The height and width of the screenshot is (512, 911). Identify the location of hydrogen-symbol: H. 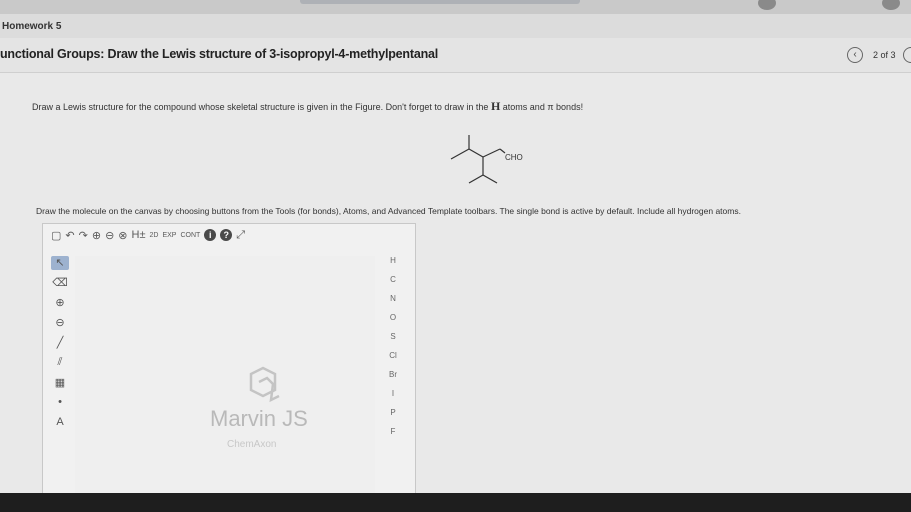
(495, 106).